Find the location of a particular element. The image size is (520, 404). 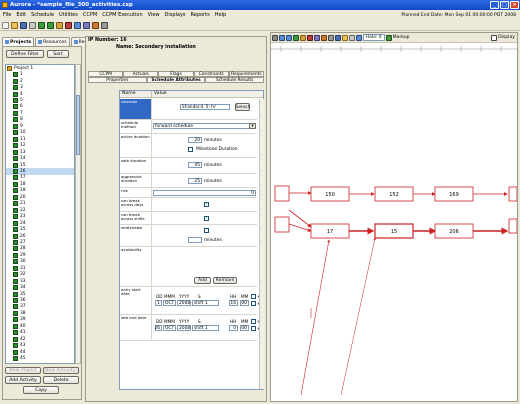

tab-schedule-results: Schedule Results is located at coordinates (235, 80).